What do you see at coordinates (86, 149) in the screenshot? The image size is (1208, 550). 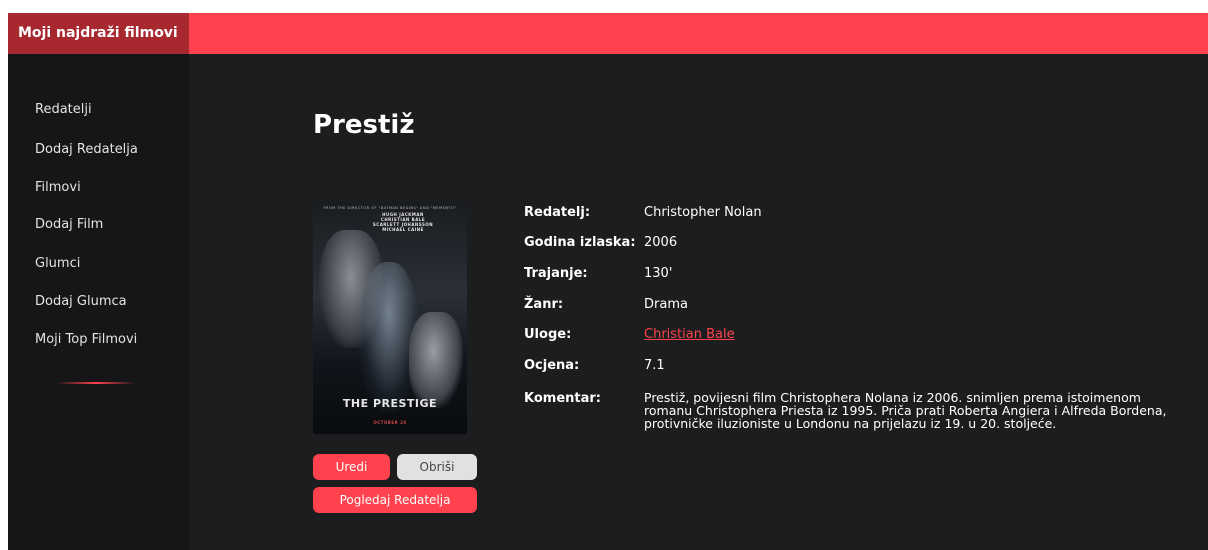 I see `sidebar-item-dodaj-redatelja: Dodaj Redatelja` at bounding box center [86, 149].